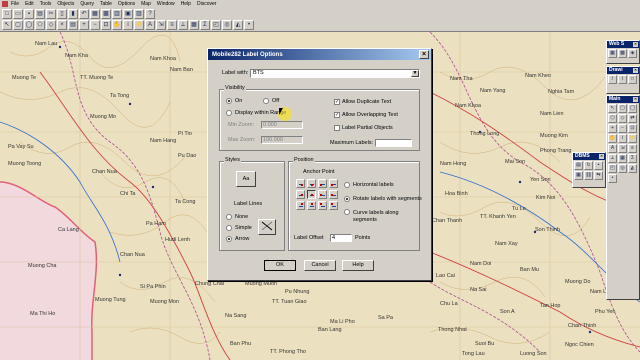 Image resolution: width=640 pixels, height=360 pixels. I want to click on line-none-radio, so click(229, 217).